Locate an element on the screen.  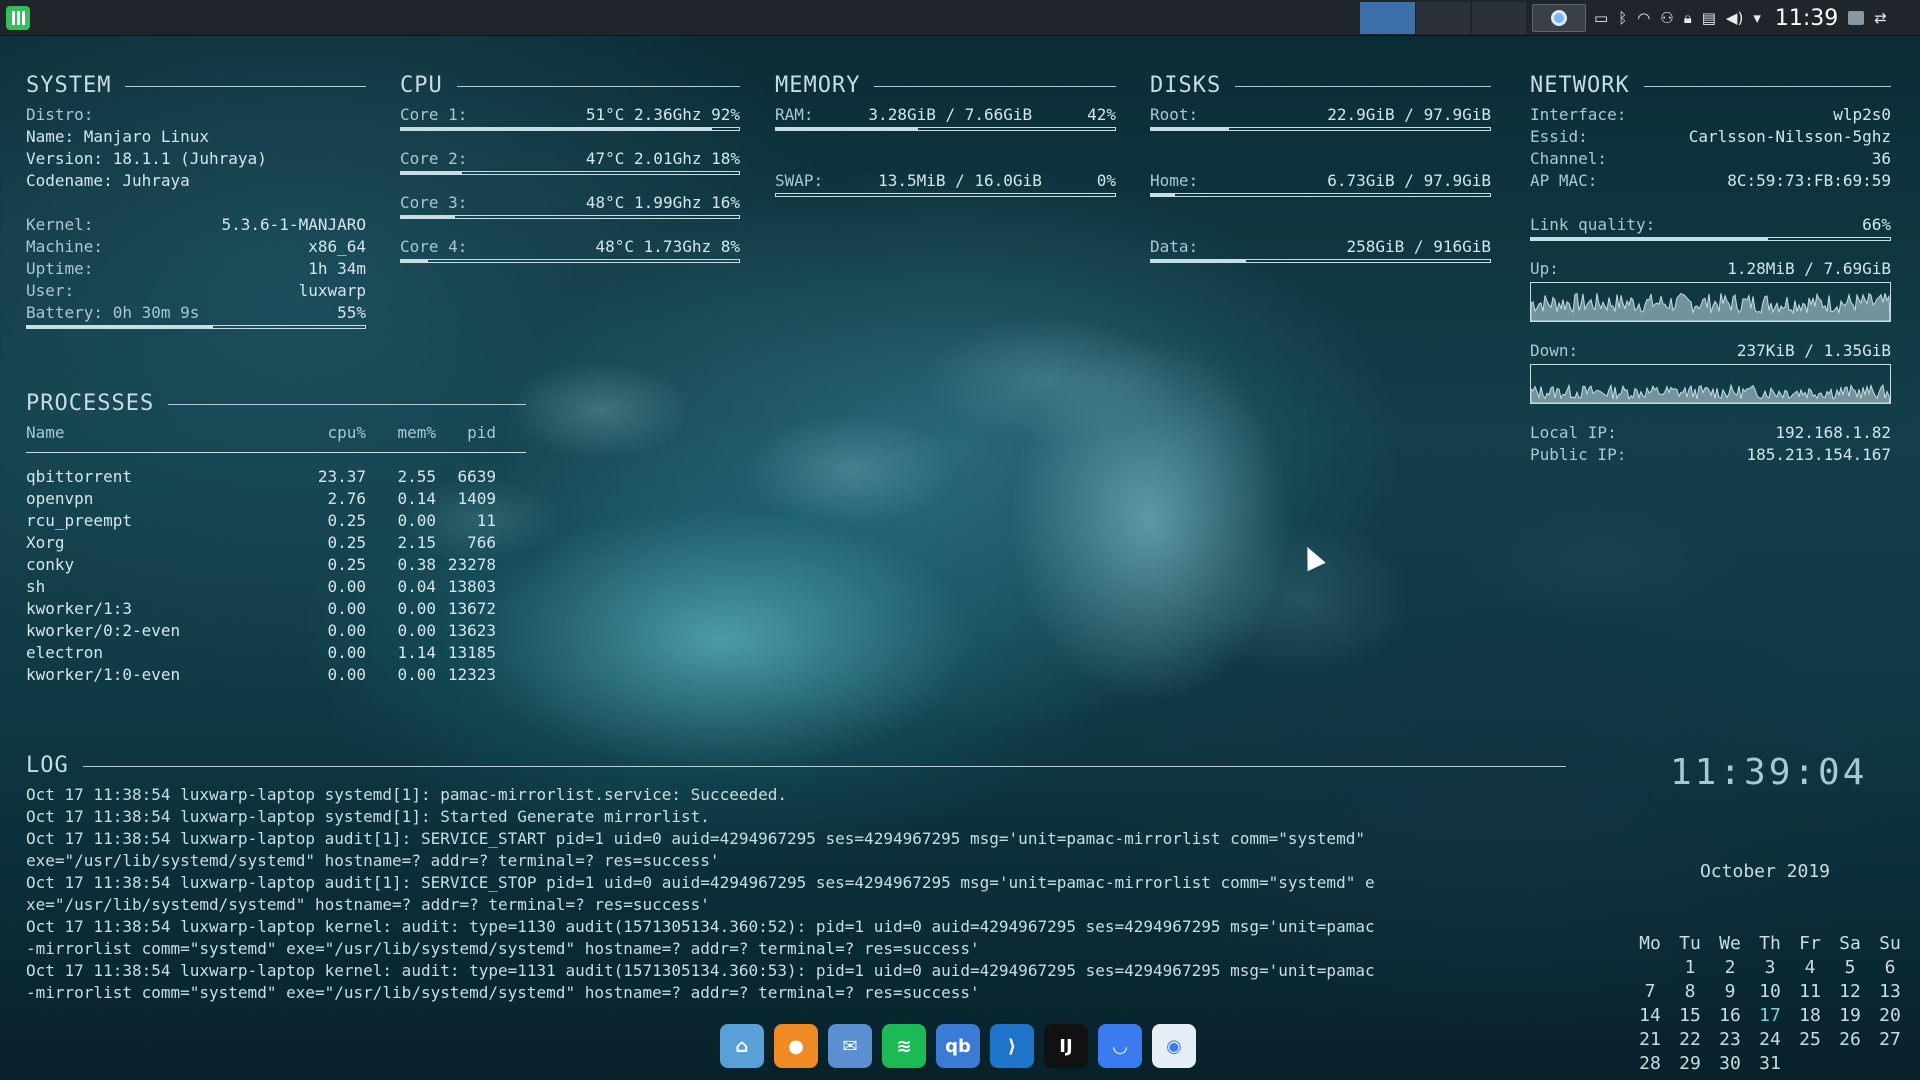
public-ip-label: Public IP: is located at coordinates (1578, 454).